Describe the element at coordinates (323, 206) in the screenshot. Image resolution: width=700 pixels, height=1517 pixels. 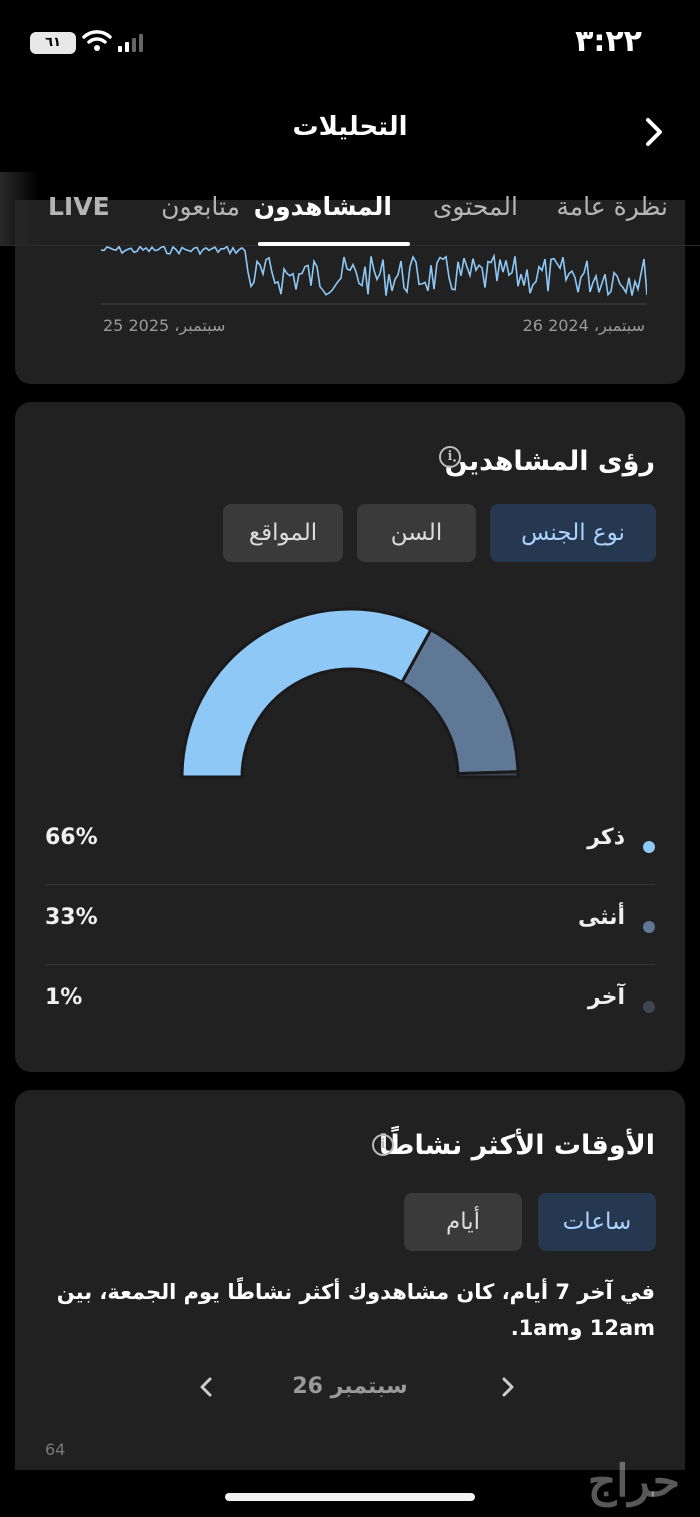
I see `tab-audience: المشاهدون` at that location.